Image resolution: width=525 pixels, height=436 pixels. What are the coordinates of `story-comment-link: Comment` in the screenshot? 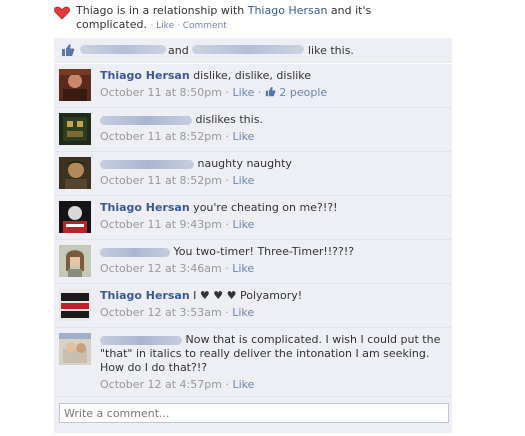 It's located at (205, 26).